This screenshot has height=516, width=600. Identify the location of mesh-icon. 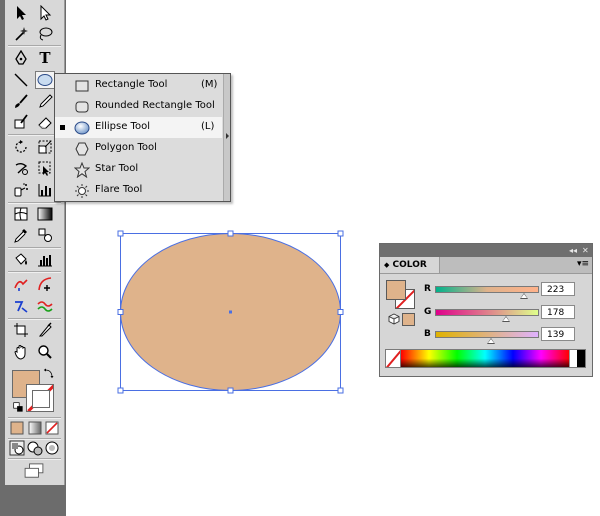
(21, 214).